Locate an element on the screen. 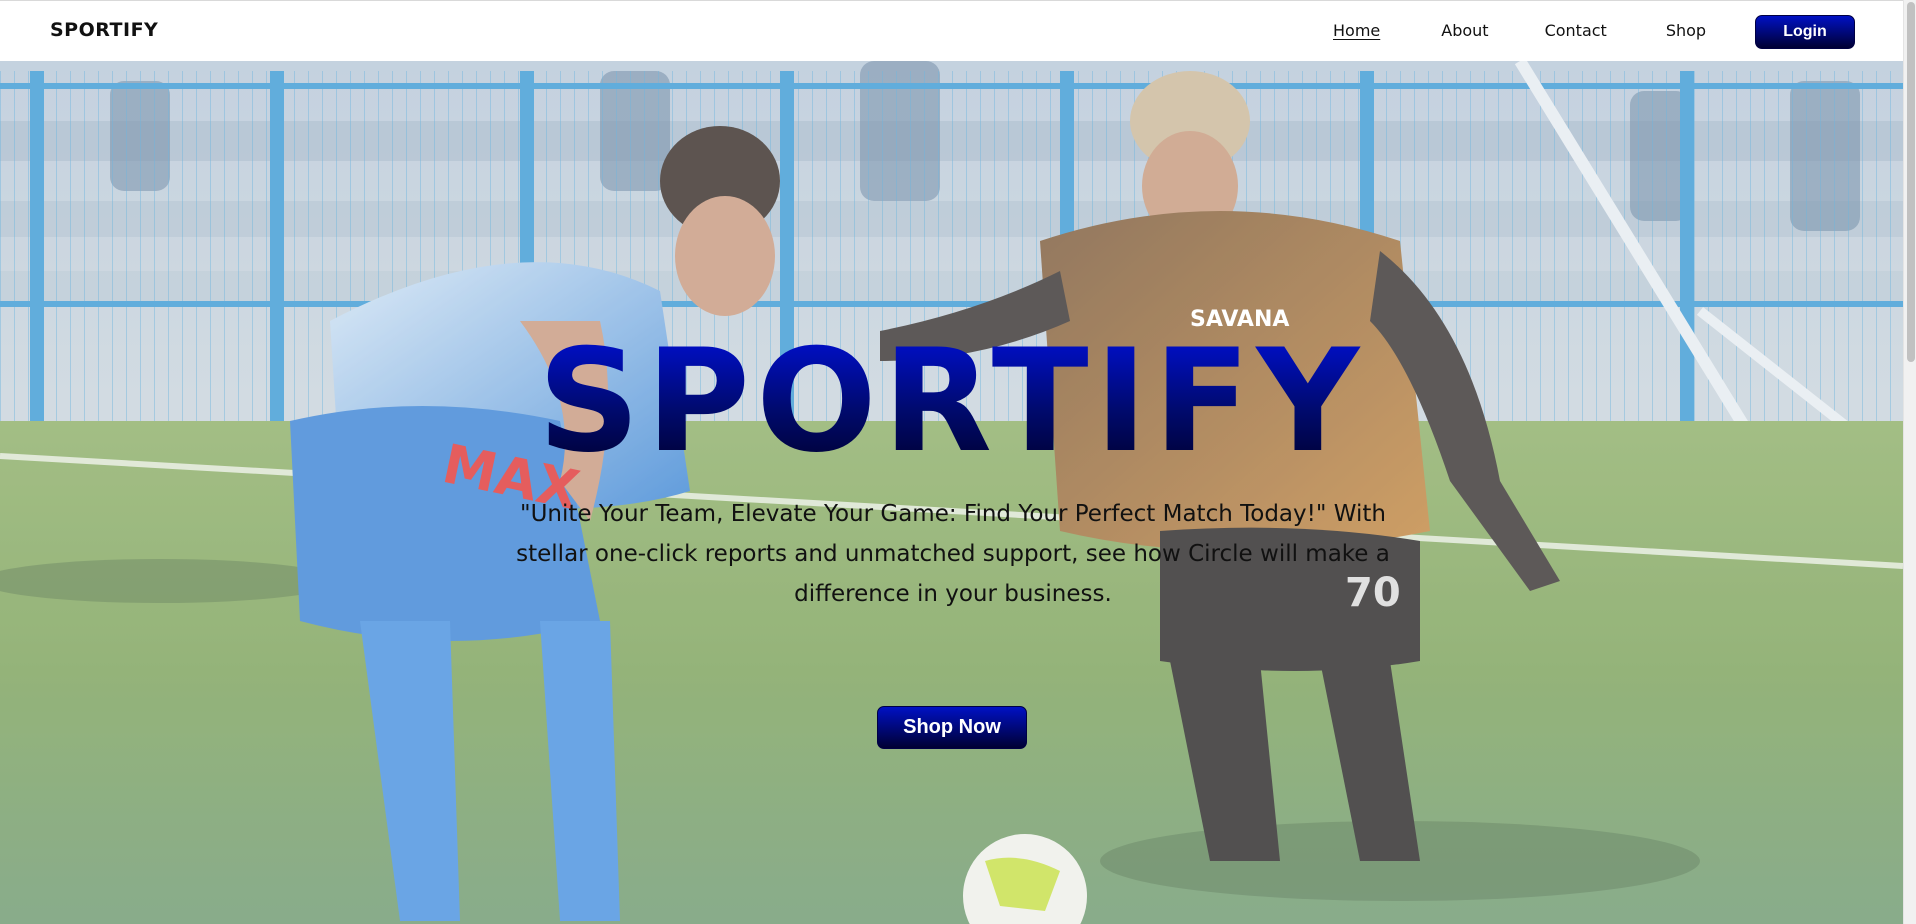 This screenshot has height=924, width=1916. nav-link-shop: Shop is located at coordinates (1686, 30).